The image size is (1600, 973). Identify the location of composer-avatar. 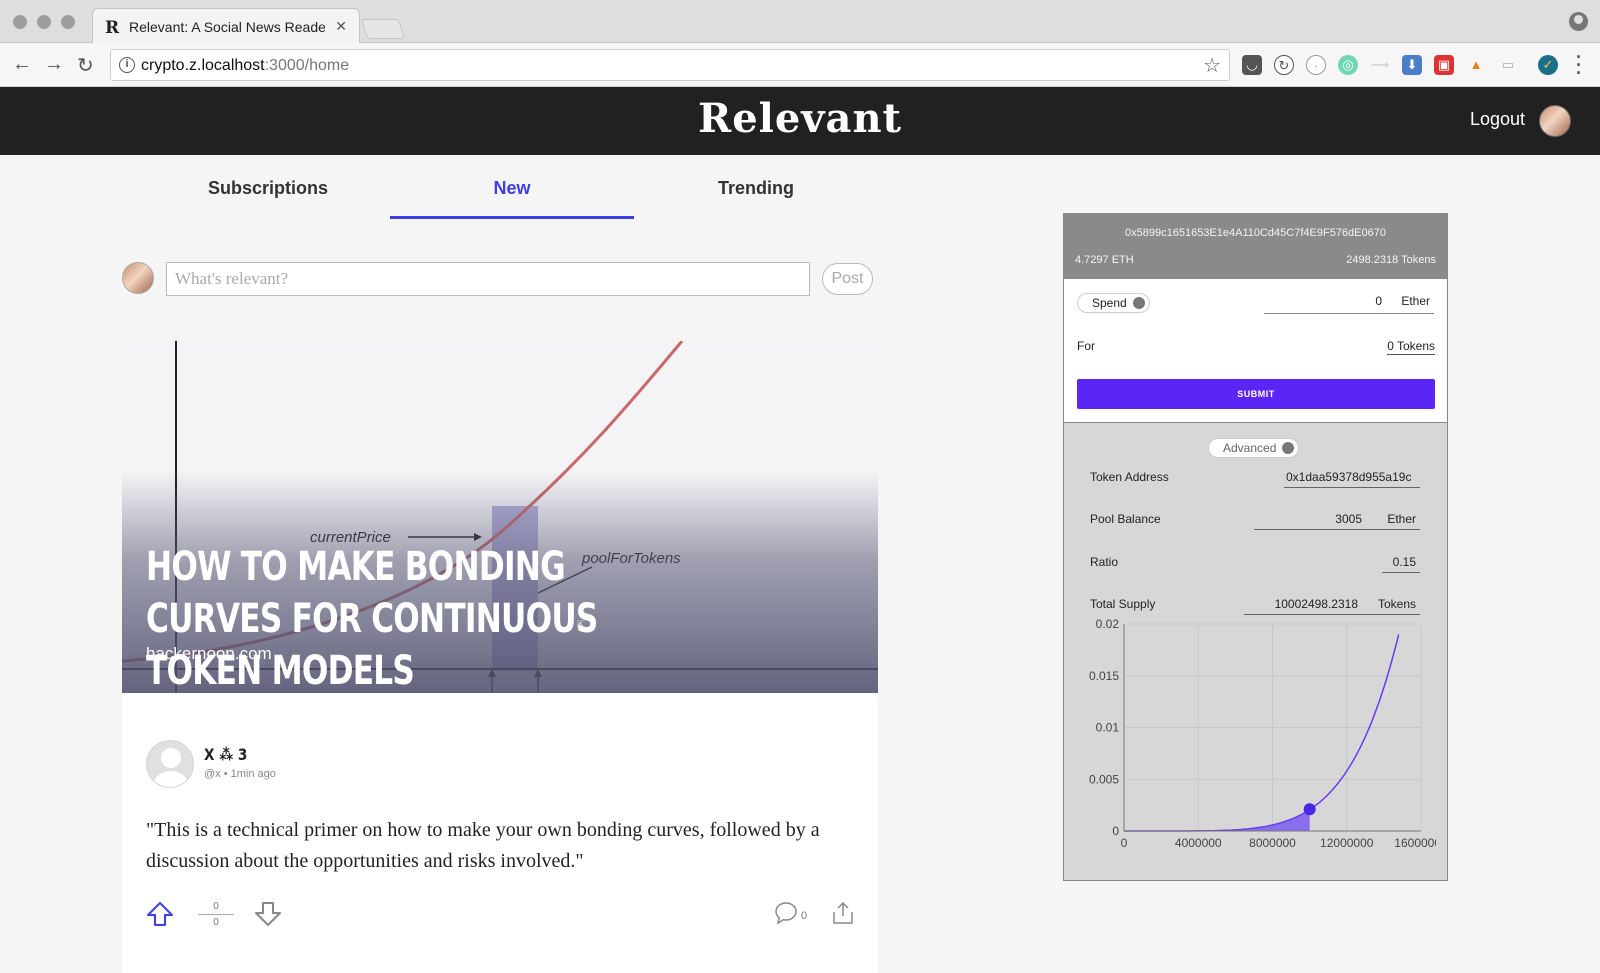
(138, 278).